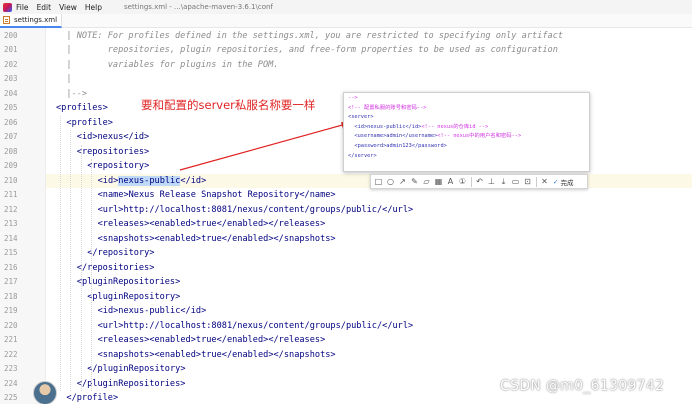 The image size is (692, 404). Describe the element at coordinates (455, 126) in the screenshot. I see `popup-comment: <!-- nexus的仓库id -->` at that location.